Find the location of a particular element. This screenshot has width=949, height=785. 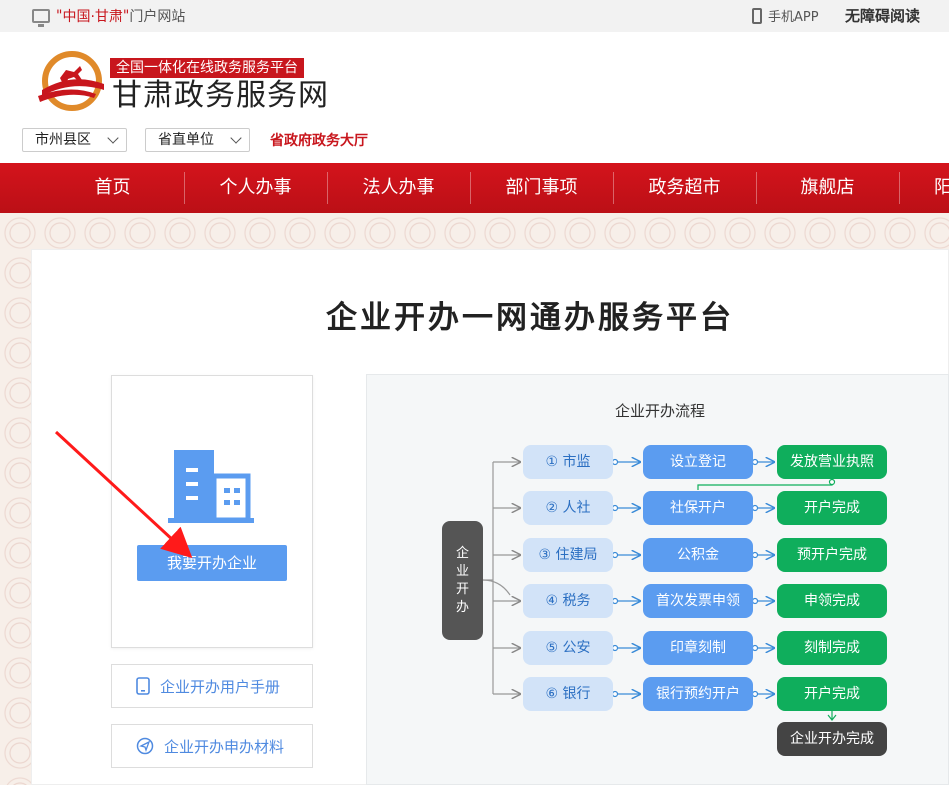

flow-dept-market: ① 市监 is located at coordinates (568, 462).